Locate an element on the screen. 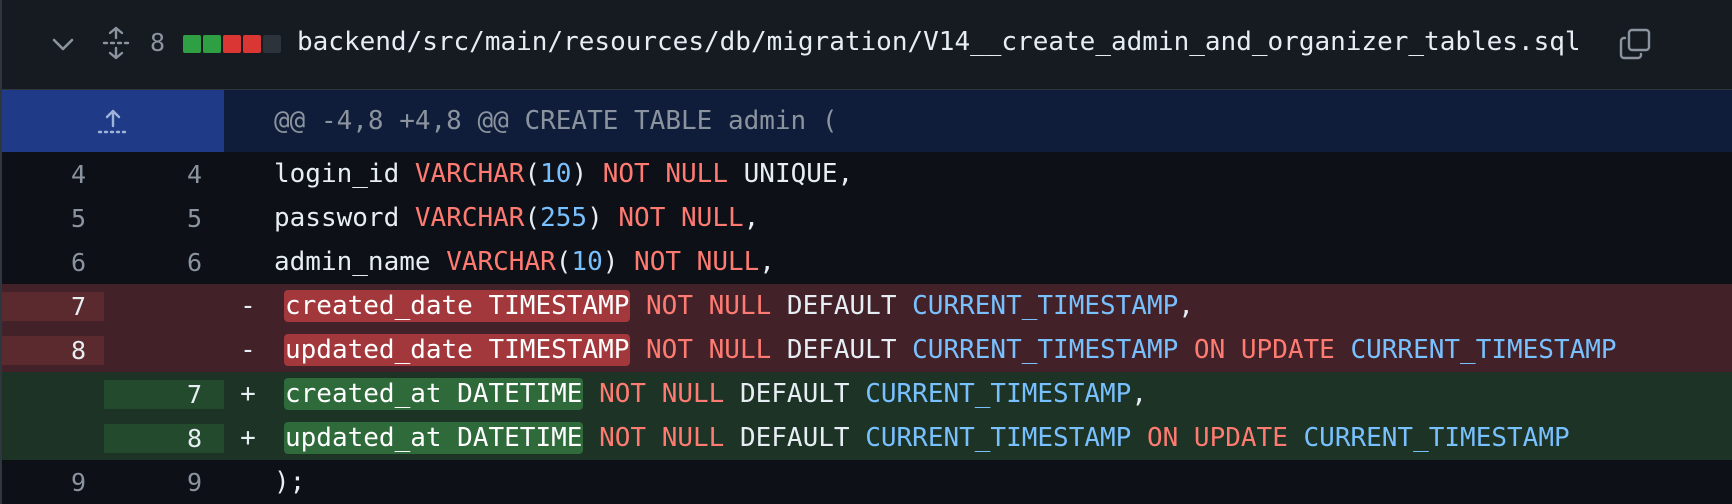 Image resolution: width=1732 pixels, height=504 pixels. unfold-icon is located at coordinates (116, 43).